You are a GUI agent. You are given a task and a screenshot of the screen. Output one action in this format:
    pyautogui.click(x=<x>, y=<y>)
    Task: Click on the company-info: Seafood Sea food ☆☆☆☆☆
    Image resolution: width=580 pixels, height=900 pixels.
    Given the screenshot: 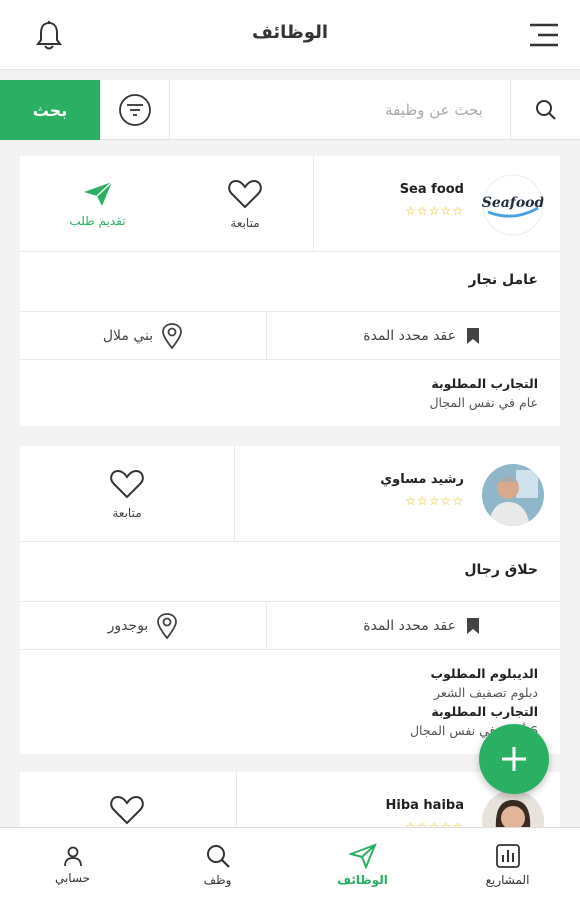 What is the action you would take?
    pyautogui.click(x=436, y=204)
    